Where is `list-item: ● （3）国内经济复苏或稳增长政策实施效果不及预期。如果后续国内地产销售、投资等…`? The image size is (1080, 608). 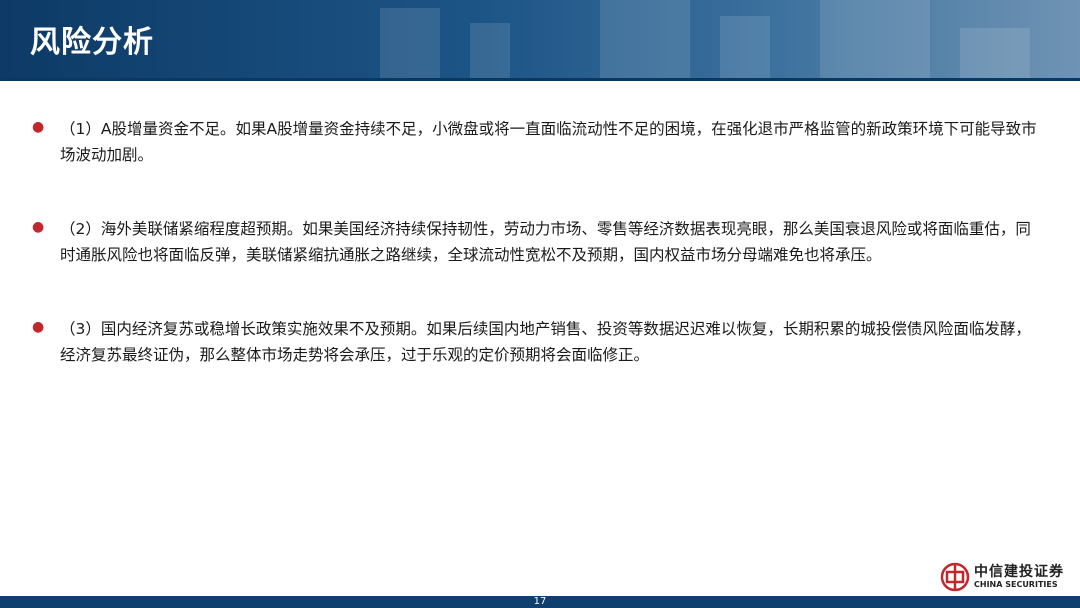
list-item: ● （3）国内经济复苏或稳增长政策实施效果不及预期。如果后续国内地产销售、投资等… is located at coordinates (535, 342).